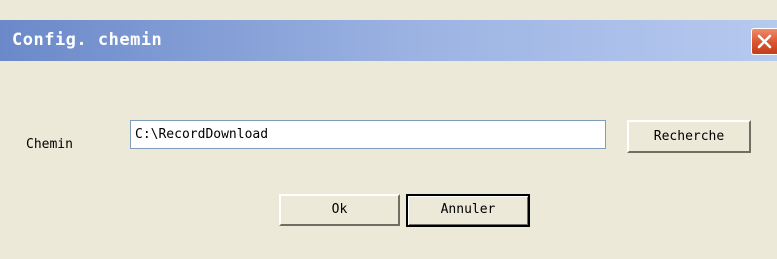 This screenshot has height=259, width=777. Describe the element at coordinates (87, 40) in the screenshot. I see `window-title: Config. chemin` at that location.